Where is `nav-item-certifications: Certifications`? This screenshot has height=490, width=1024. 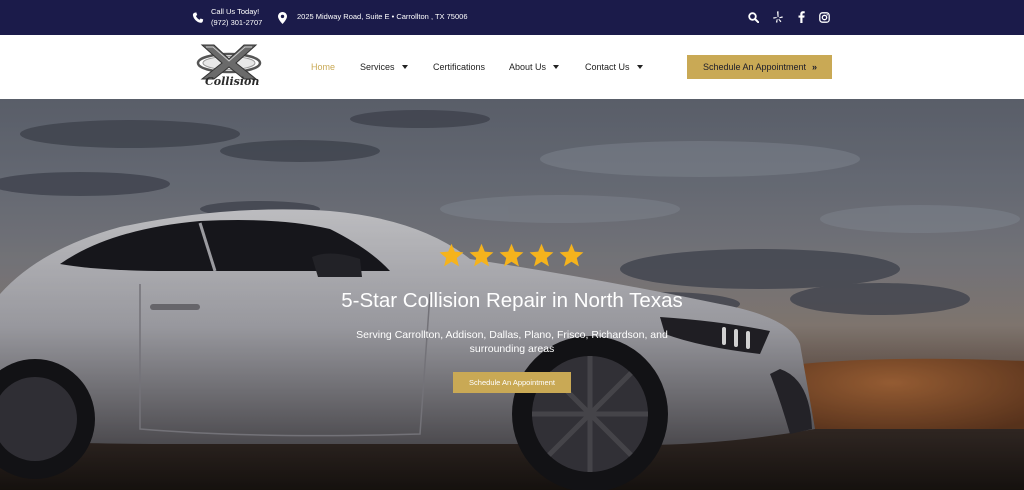
nav-item-certifications: Certifications is located at coordinates (459, 67).